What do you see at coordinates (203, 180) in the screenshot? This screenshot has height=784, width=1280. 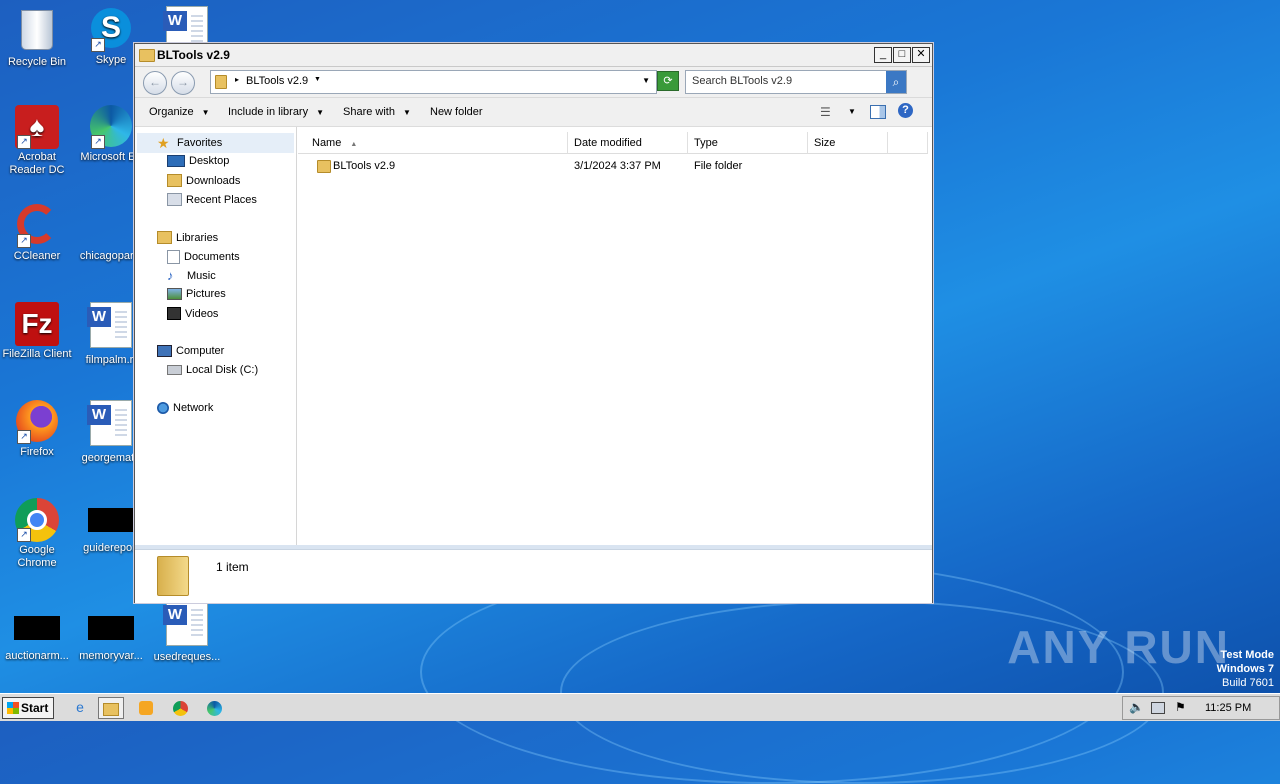 I see `nav-item-downloads: Downloads` at bounding box center [203, 180].